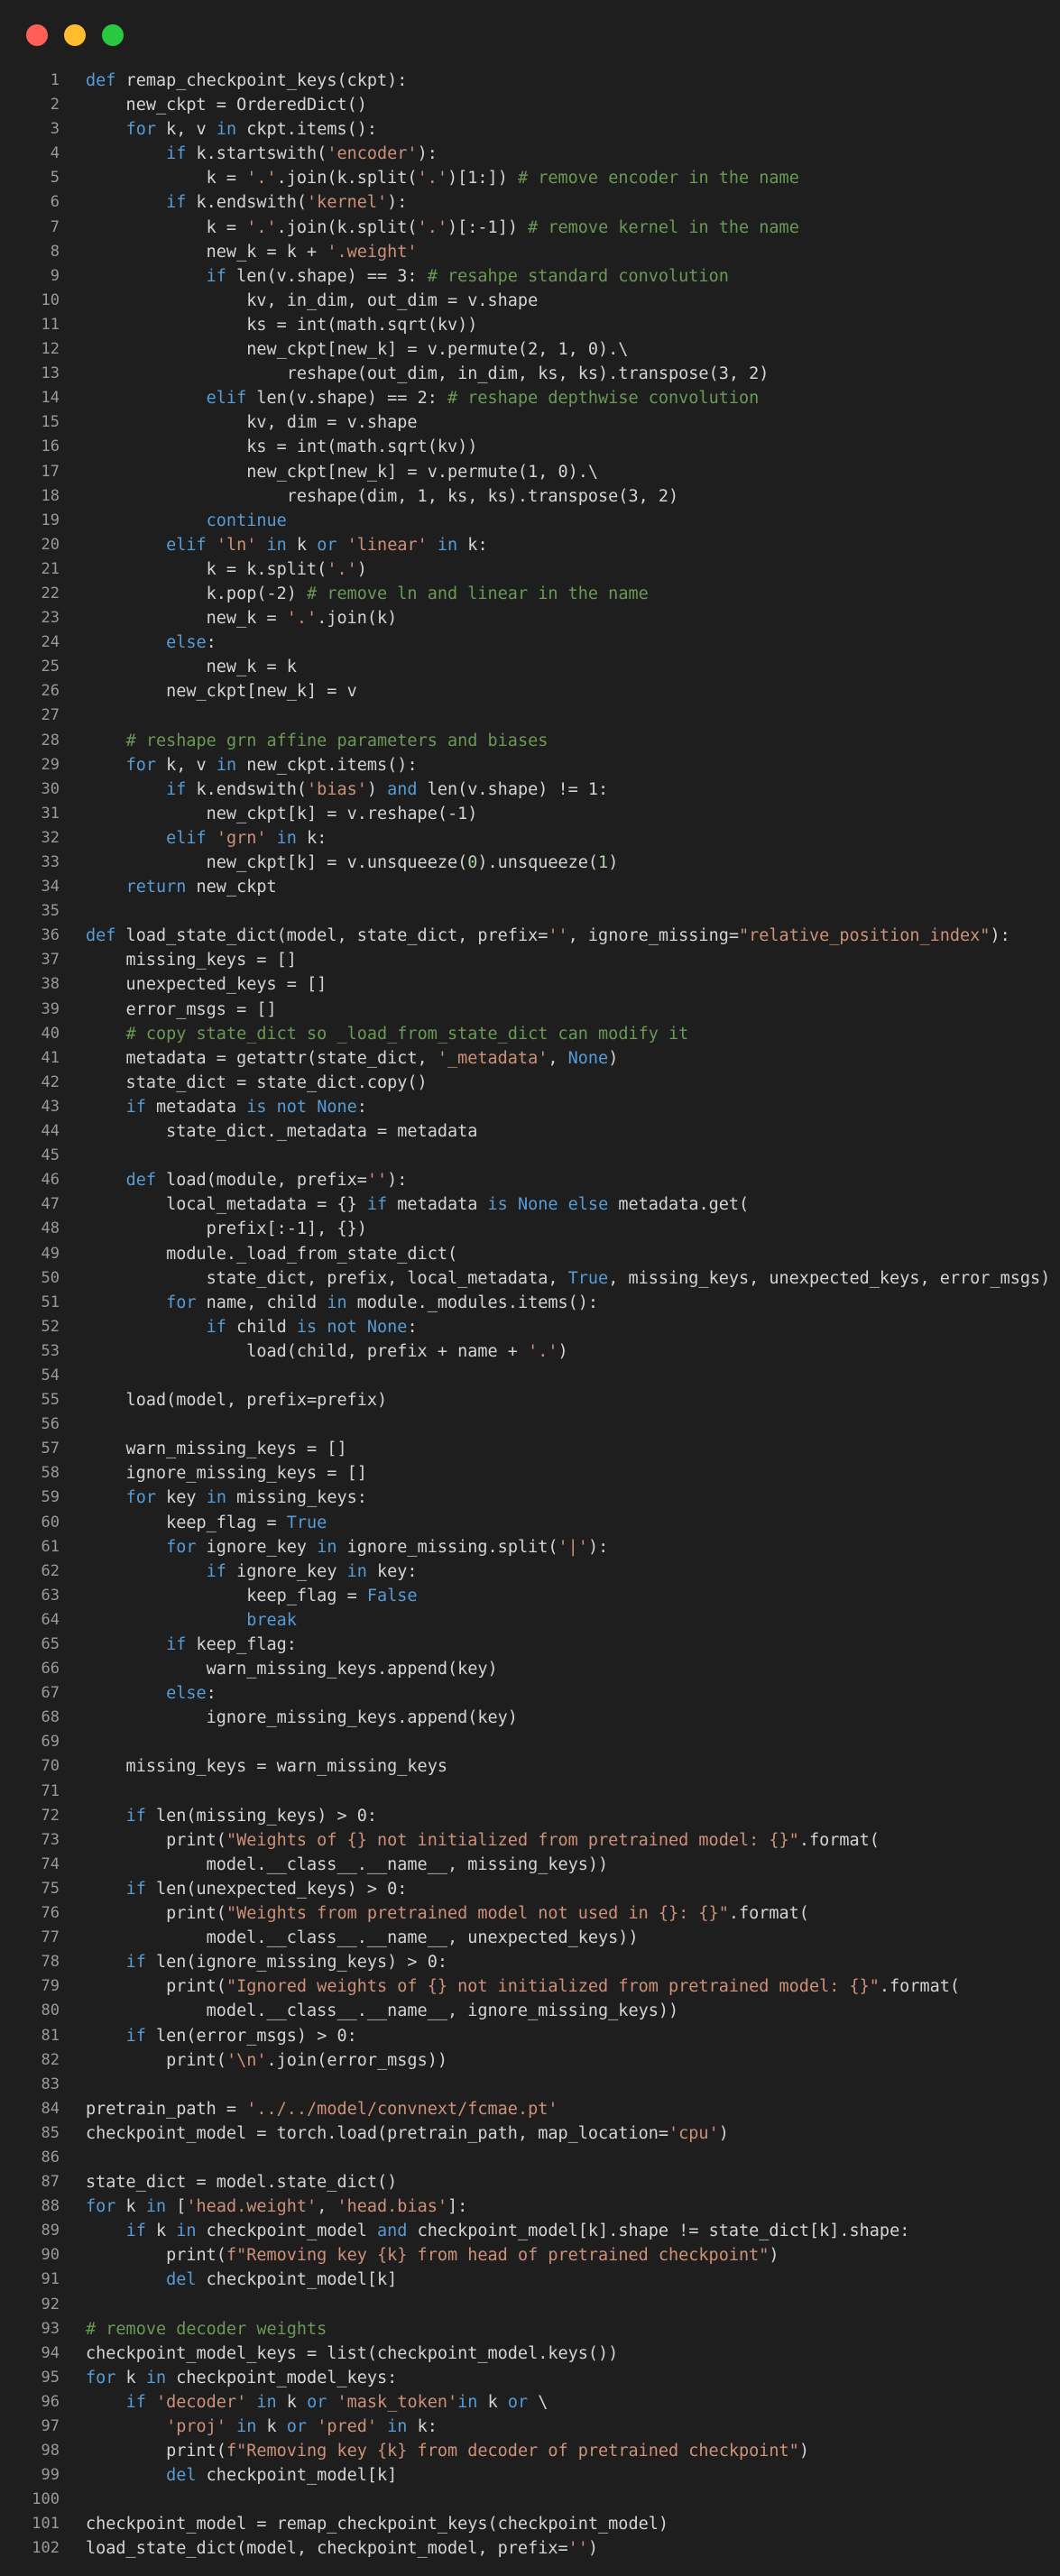 The width and height of the screenshot is (1060, 2576). I want to click on code-line: 6 if k.endswith('kernel'):, so click(530, 203).